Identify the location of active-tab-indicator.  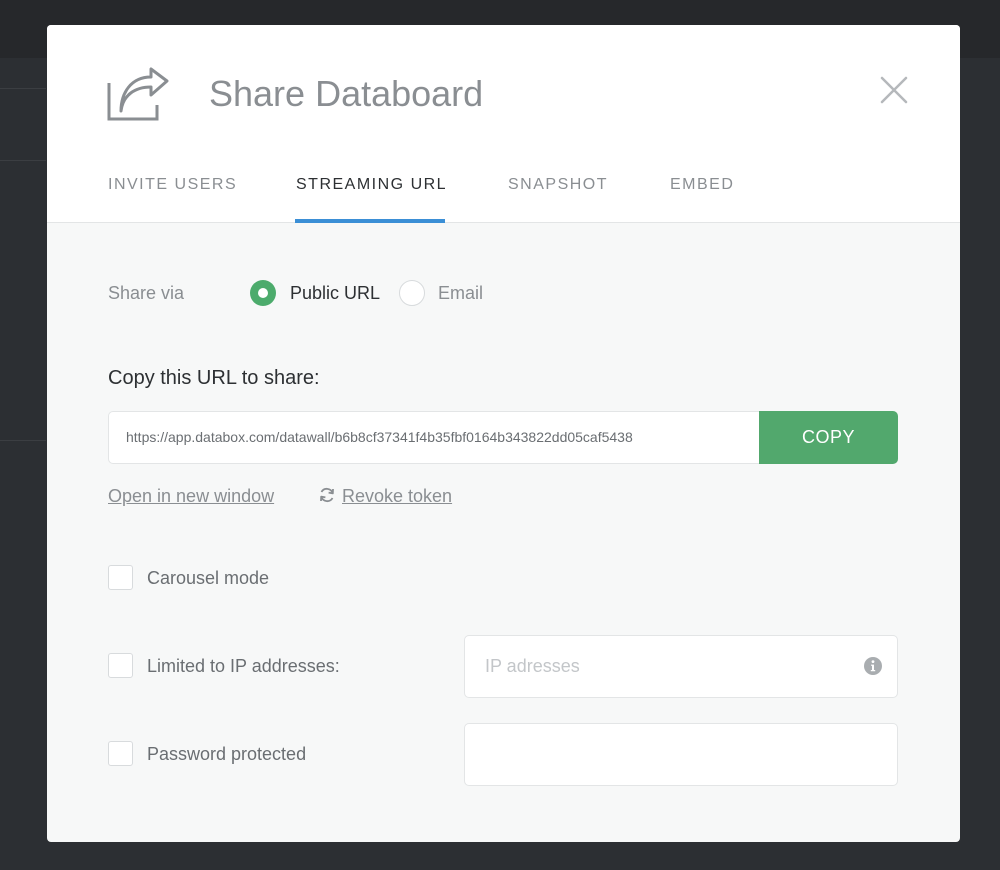
(370, 221).